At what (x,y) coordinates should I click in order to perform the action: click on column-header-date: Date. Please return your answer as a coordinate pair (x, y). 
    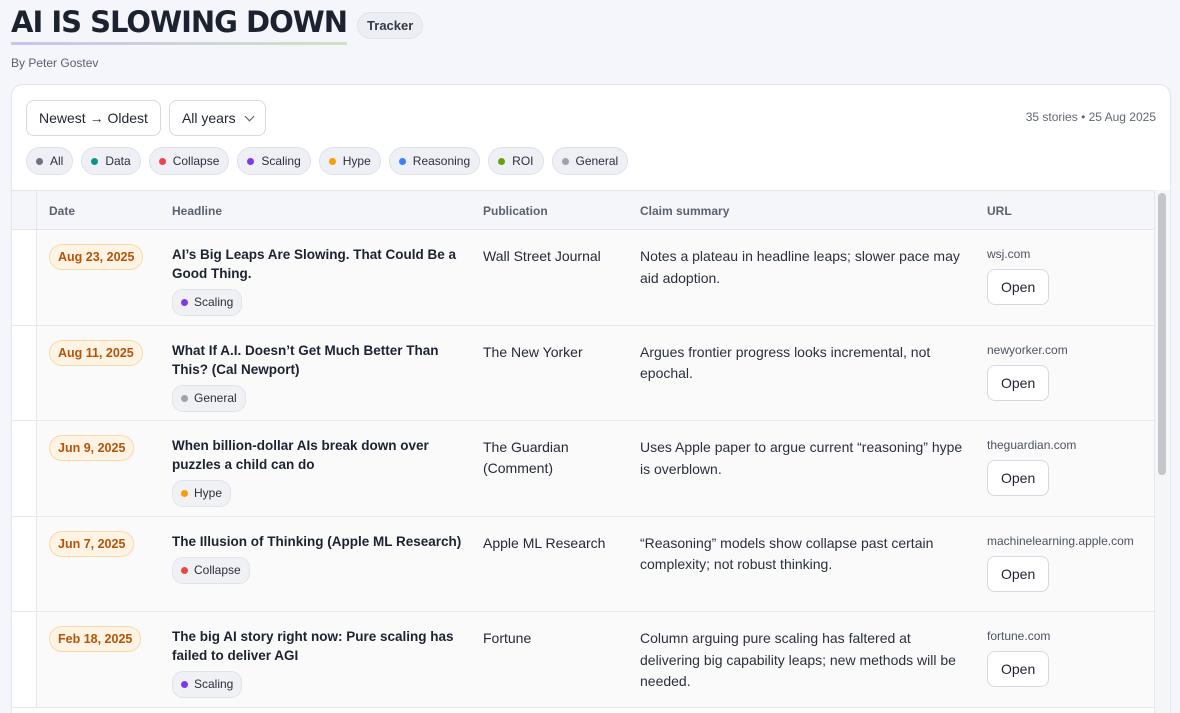
    Looking at the image, I should click on (62, 211).